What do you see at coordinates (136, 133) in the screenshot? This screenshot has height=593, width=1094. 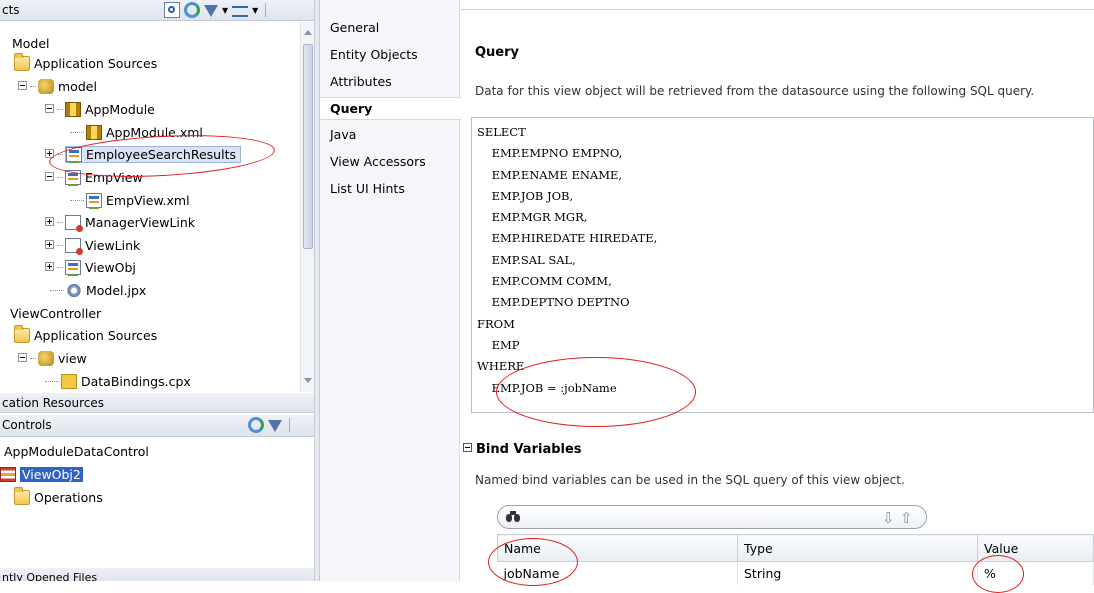 I see `tree-node-appmodule-xml: AppModule.xml` at bounding box center [136, 133].